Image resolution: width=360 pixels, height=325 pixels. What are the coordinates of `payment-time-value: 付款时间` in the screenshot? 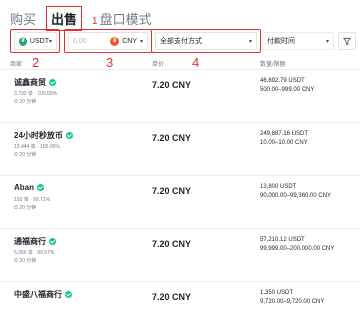 It's located at (281, 41).